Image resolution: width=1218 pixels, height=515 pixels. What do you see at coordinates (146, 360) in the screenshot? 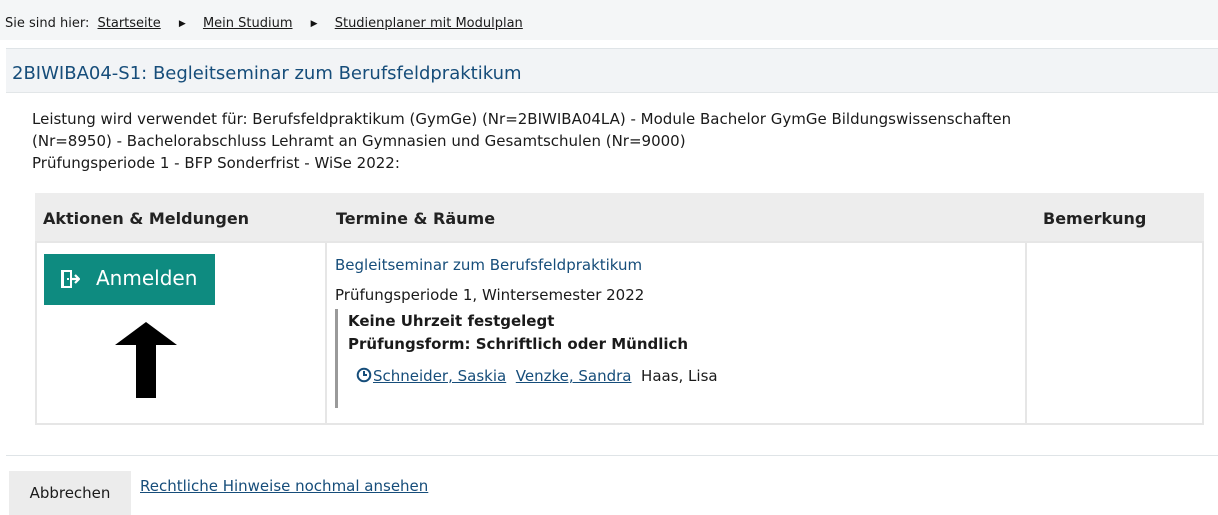
I see `arrow-up-icon` at bounding box center [146, 360].